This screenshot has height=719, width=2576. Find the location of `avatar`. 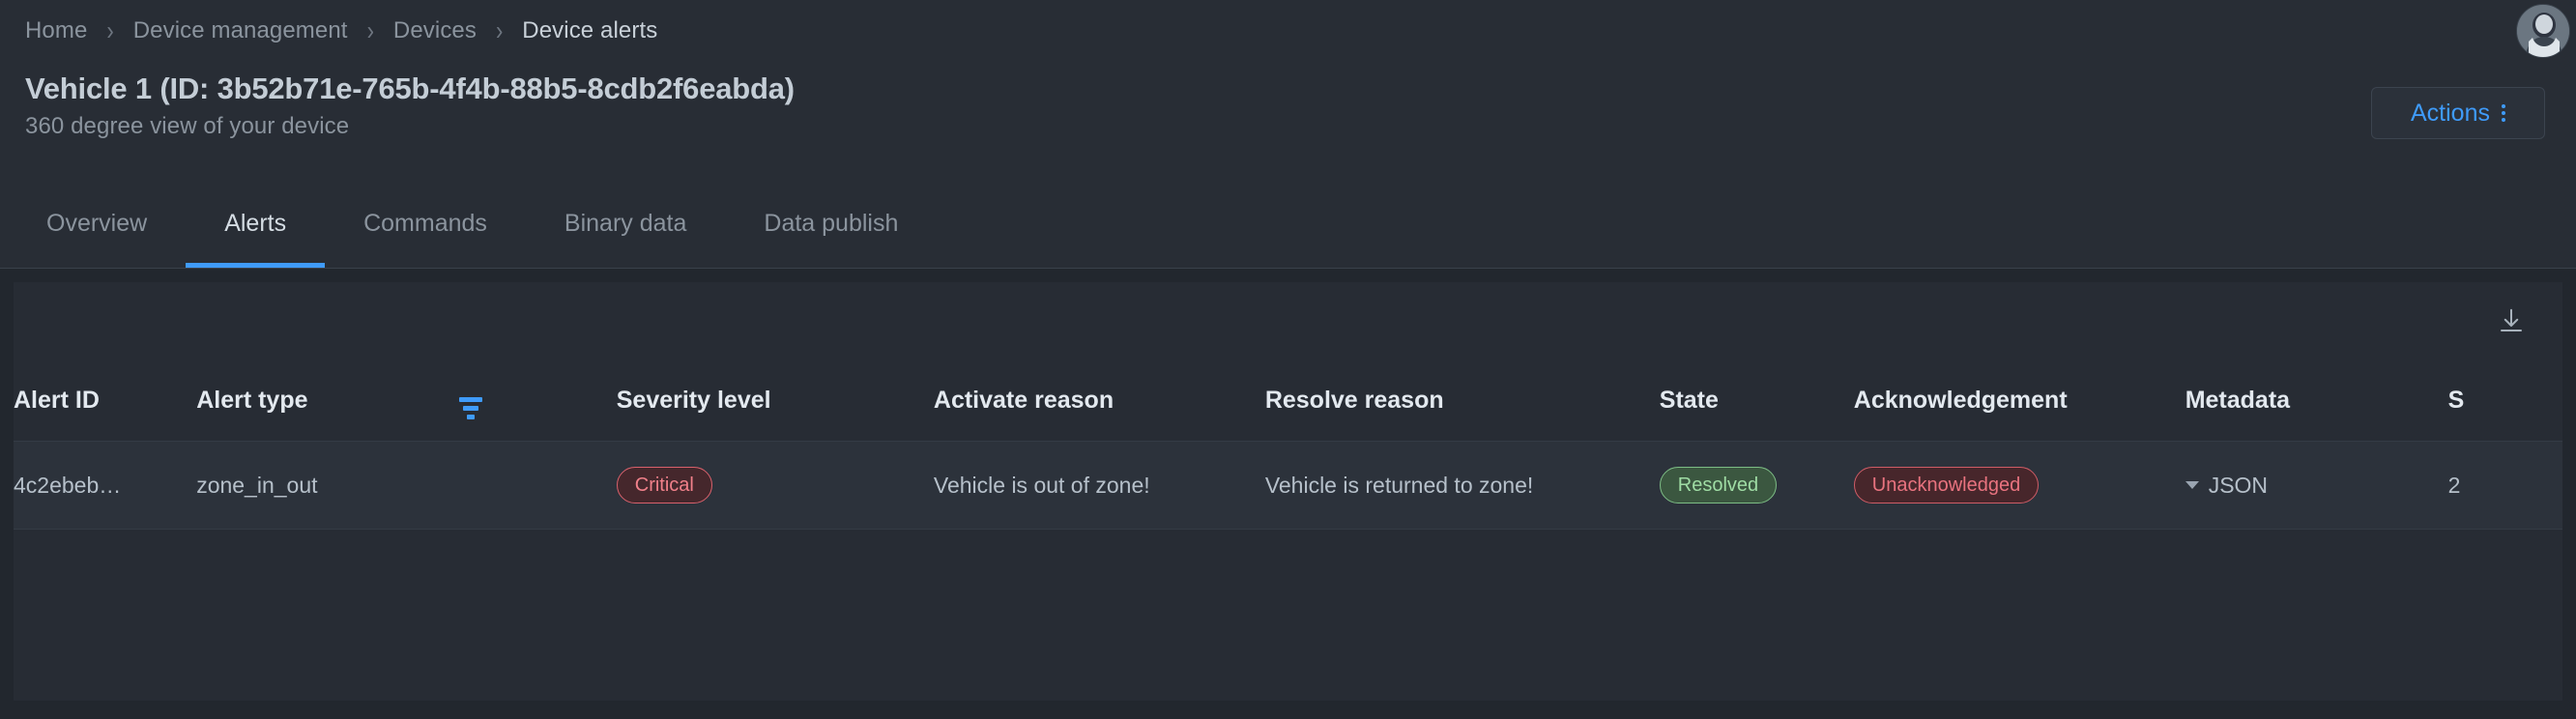

avatar is located at coordinates (2543, 31).